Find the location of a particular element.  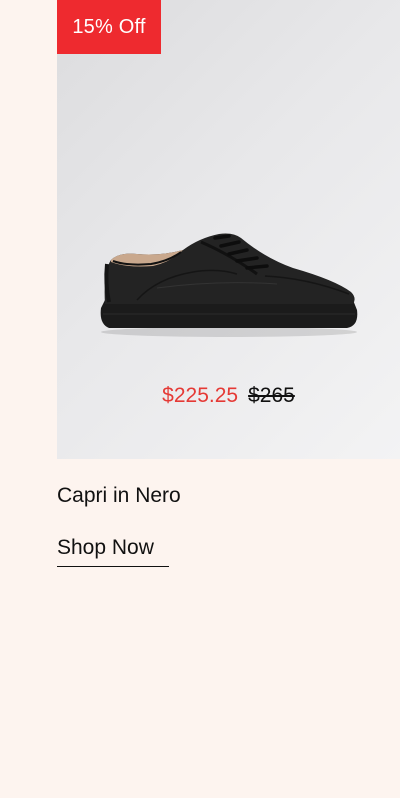

product-image is located at coordinates (229, 284).